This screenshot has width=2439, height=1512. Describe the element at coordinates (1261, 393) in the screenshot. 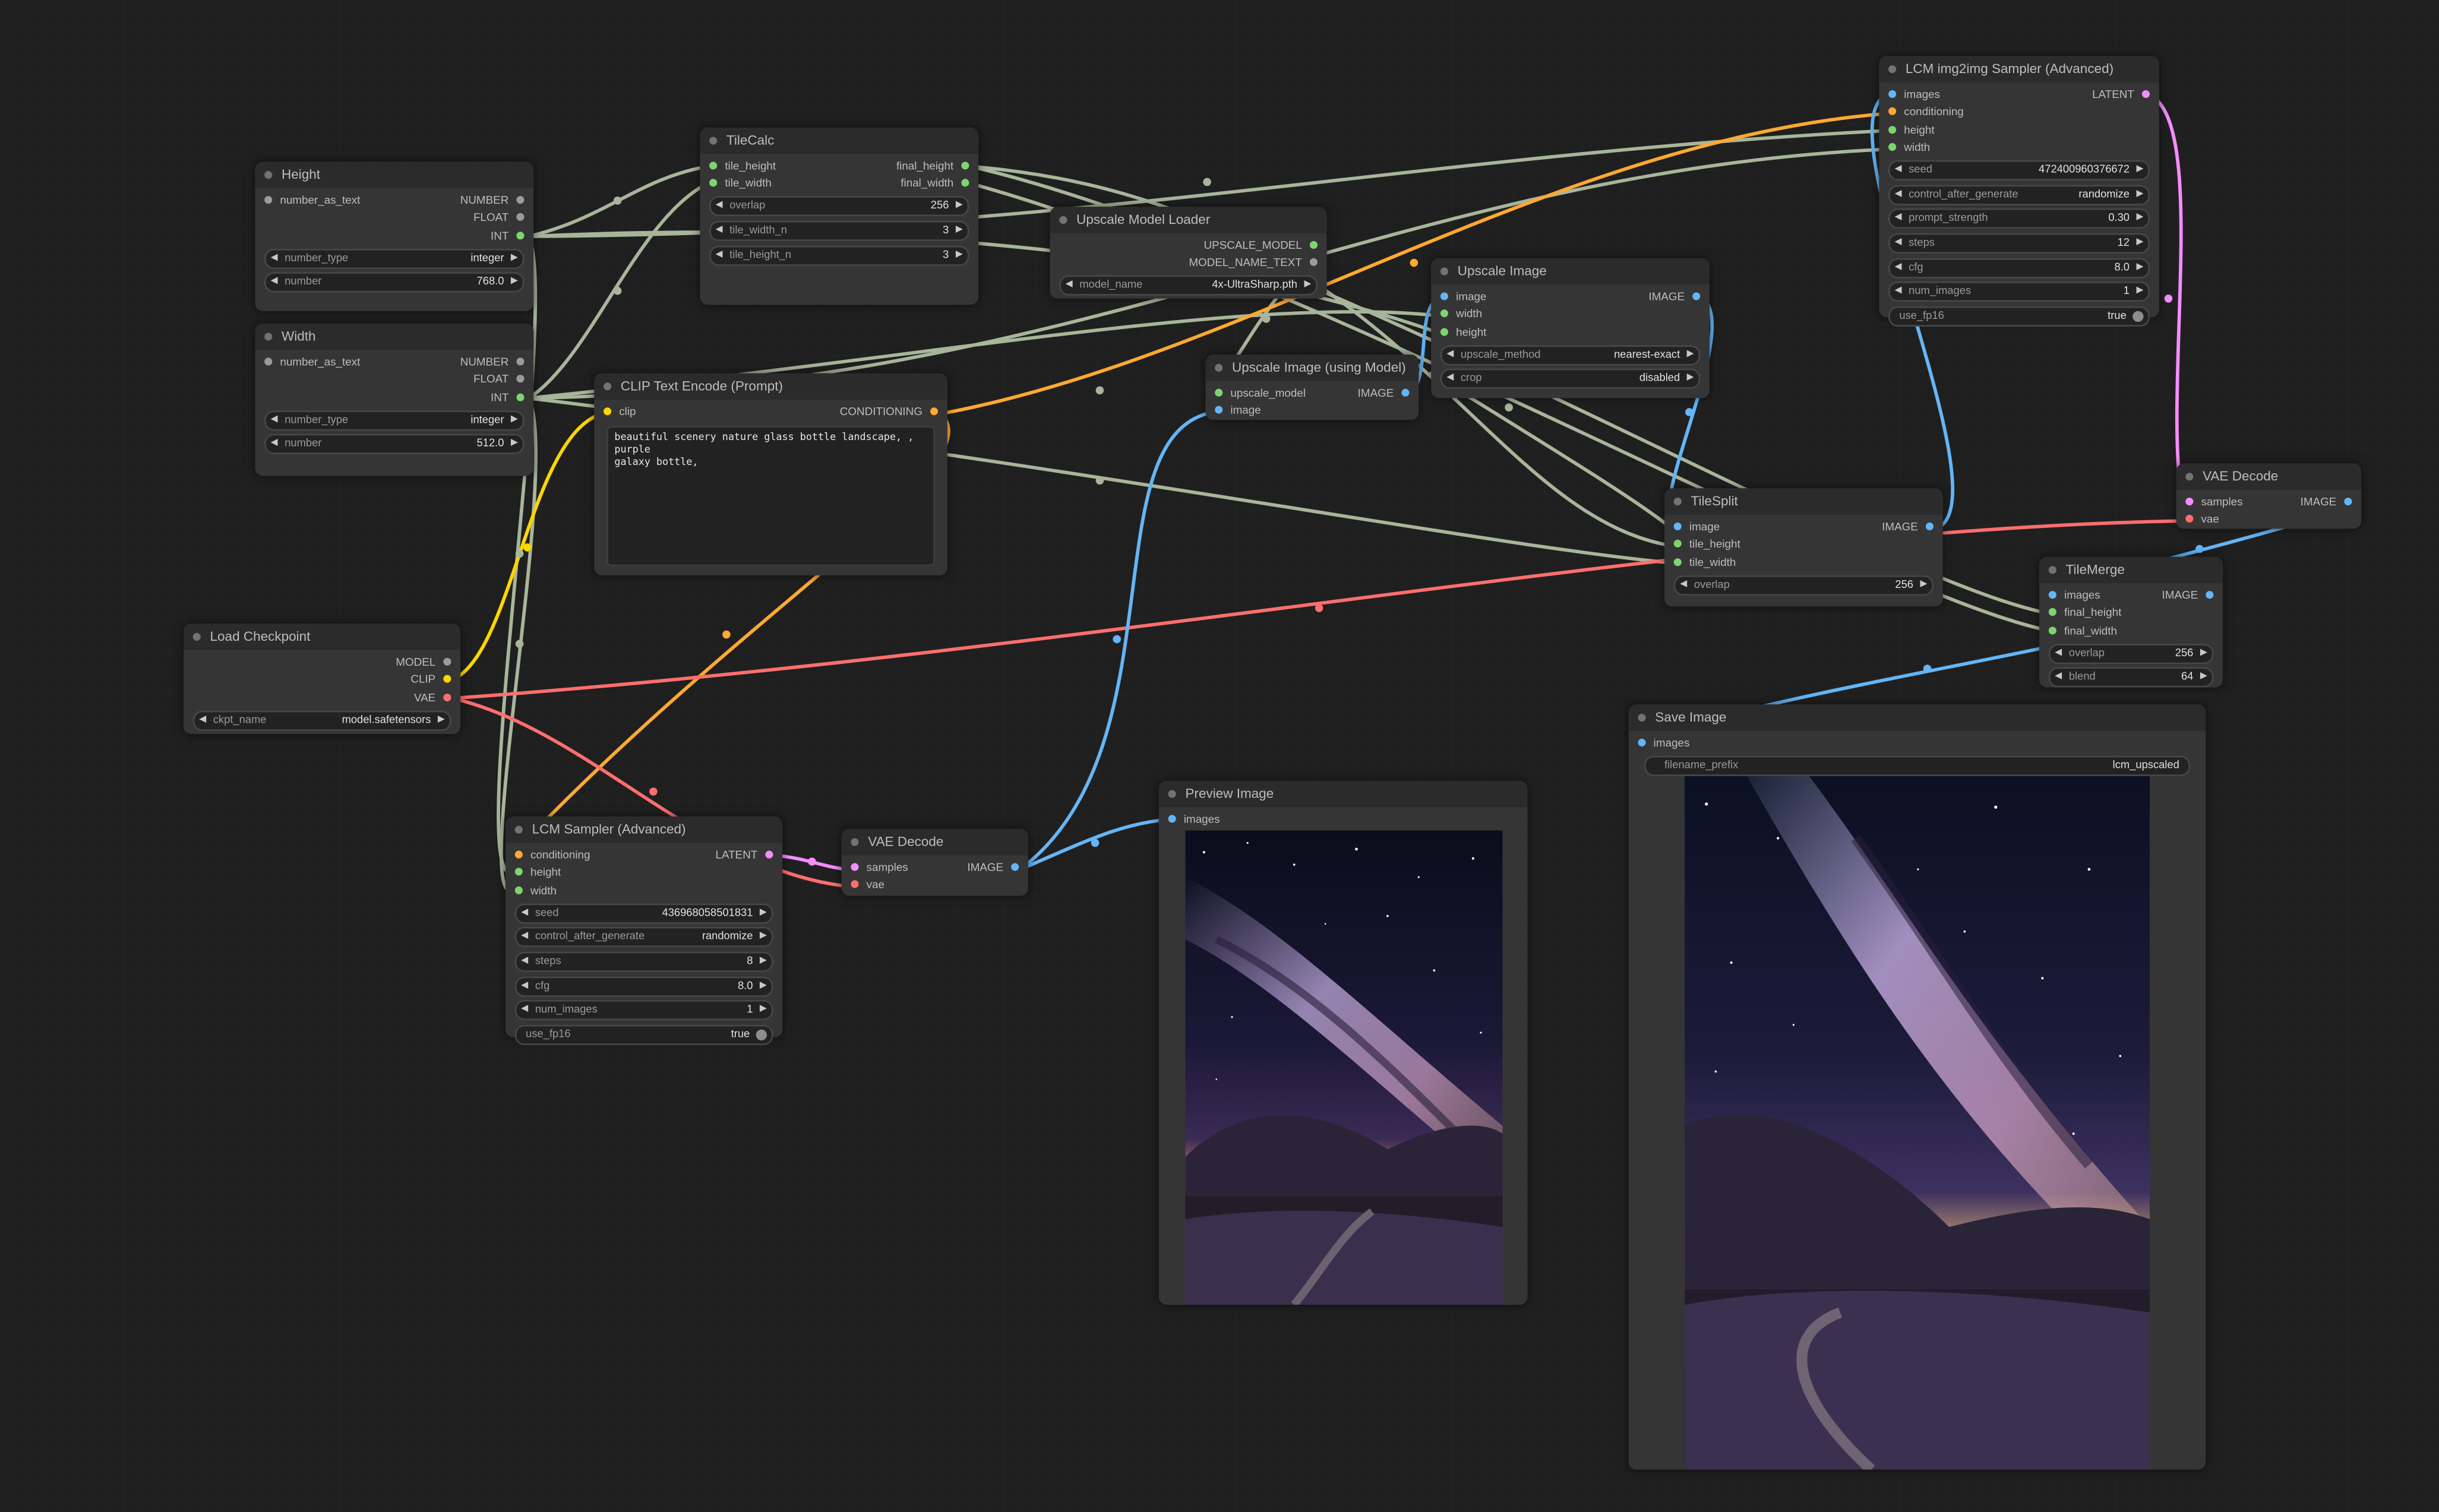

I see `input-upscale-model: upscale_model` at that location.